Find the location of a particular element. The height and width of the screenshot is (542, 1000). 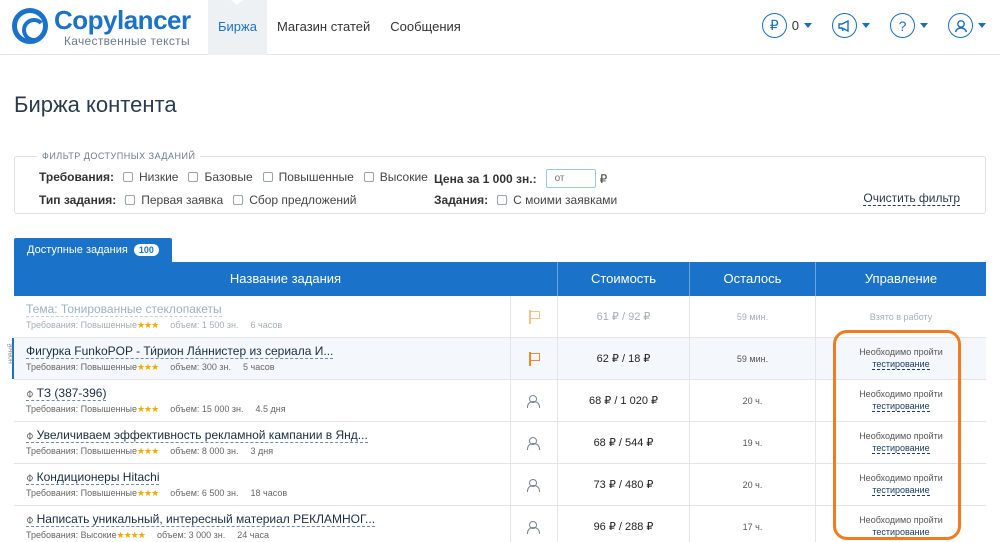

req-basic-option: Базовые is located at coordinates (220, 177).